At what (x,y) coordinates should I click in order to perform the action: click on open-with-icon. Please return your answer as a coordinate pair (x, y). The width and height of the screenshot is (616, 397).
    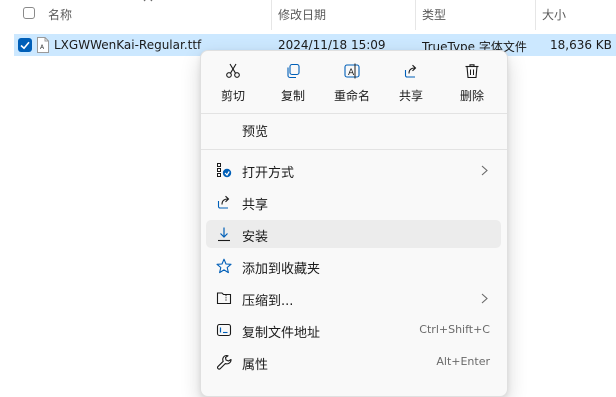
    Looking at the image, I should click on (224, 170).